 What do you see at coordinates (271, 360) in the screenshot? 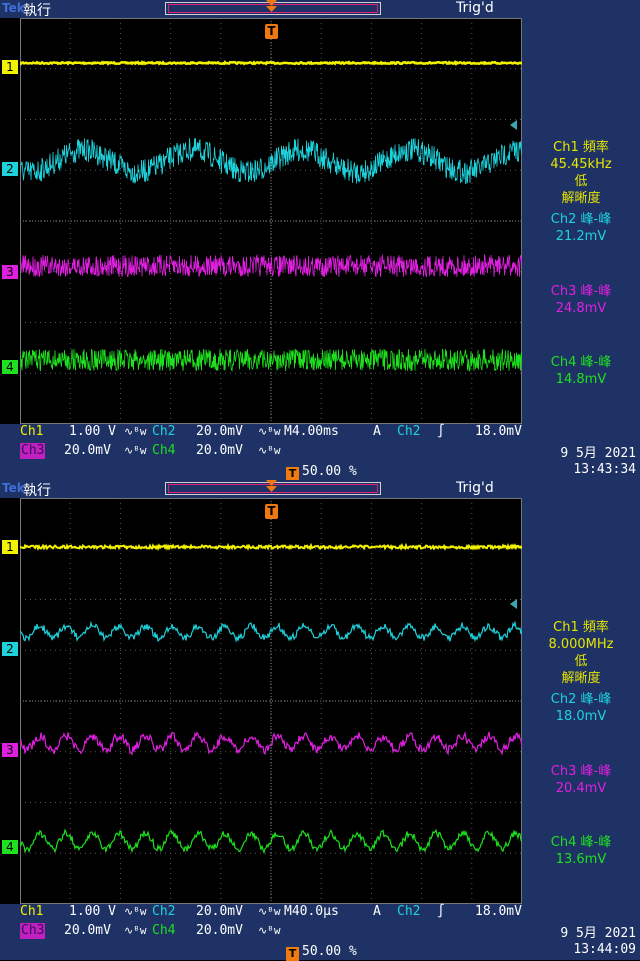
I see `ch4-trace` at bounding box center [271, 360].